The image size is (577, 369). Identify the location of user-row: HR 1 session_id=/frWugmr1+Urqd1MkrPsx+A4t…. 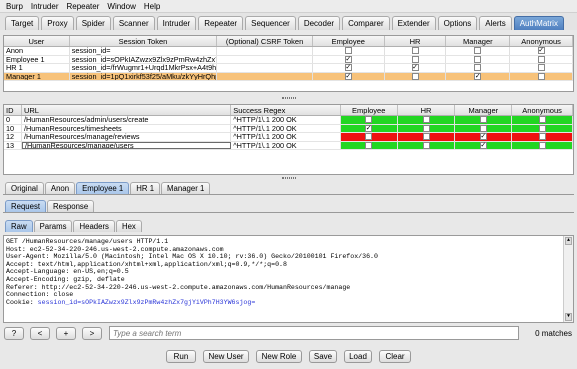
(289, 68).